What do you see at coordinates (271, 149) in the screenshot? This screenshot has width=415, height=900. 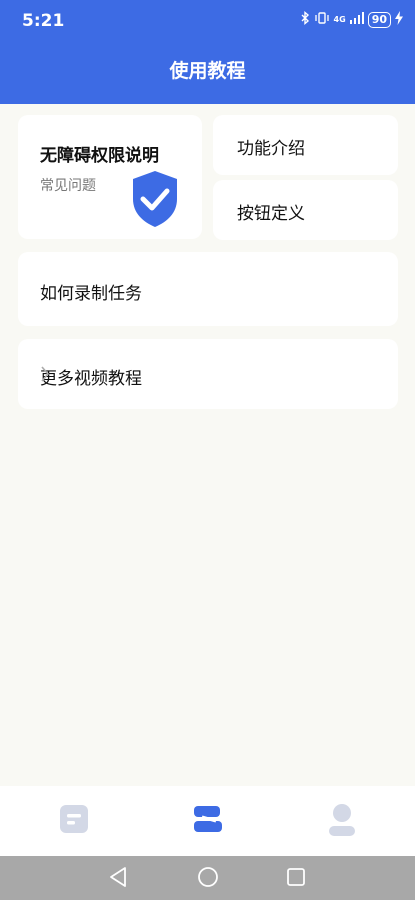 I see `feature-intro-label: 功能介绍` at bounding box center [271, 149].